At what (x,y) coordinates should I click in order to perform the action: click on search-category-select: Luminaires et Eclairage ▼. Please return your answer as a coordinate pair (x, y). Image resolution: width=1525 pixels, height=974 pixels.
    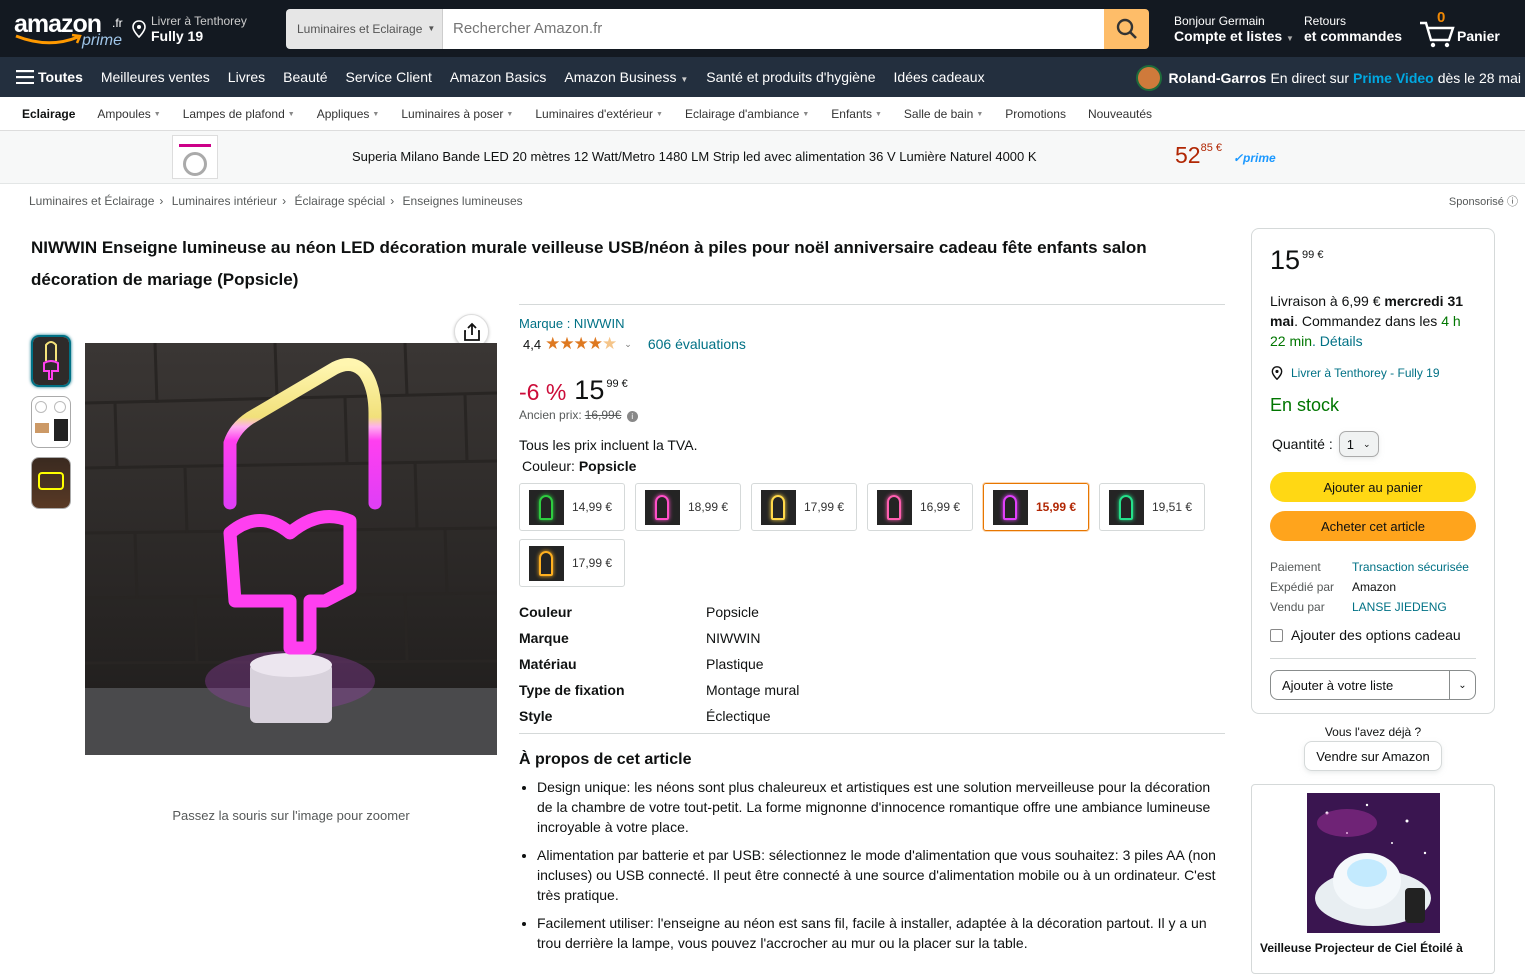
    Looking at the image, I should click on (364, 28).